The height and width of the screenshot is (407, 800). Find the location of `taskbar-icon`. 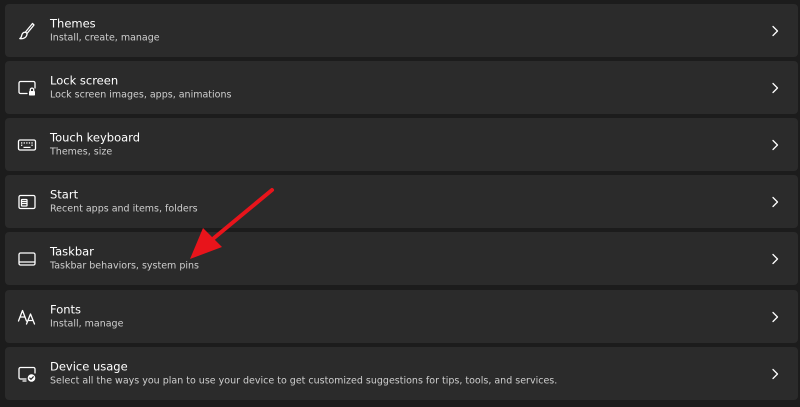

taskbar-icon is located at coordinates (27, 259).